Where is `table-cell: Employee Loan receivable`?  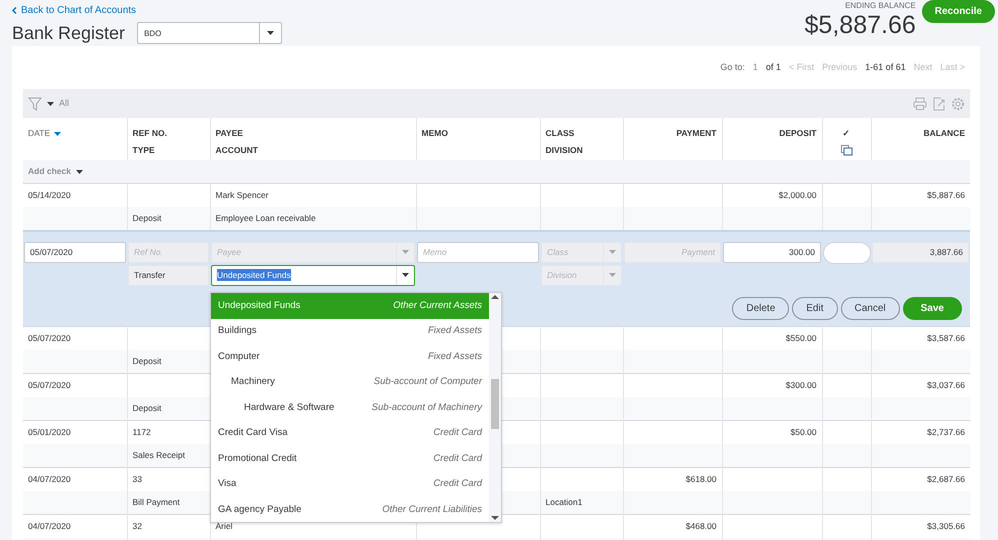
table-cell: Employee Loan receivable is located at coordinates (266, 217).